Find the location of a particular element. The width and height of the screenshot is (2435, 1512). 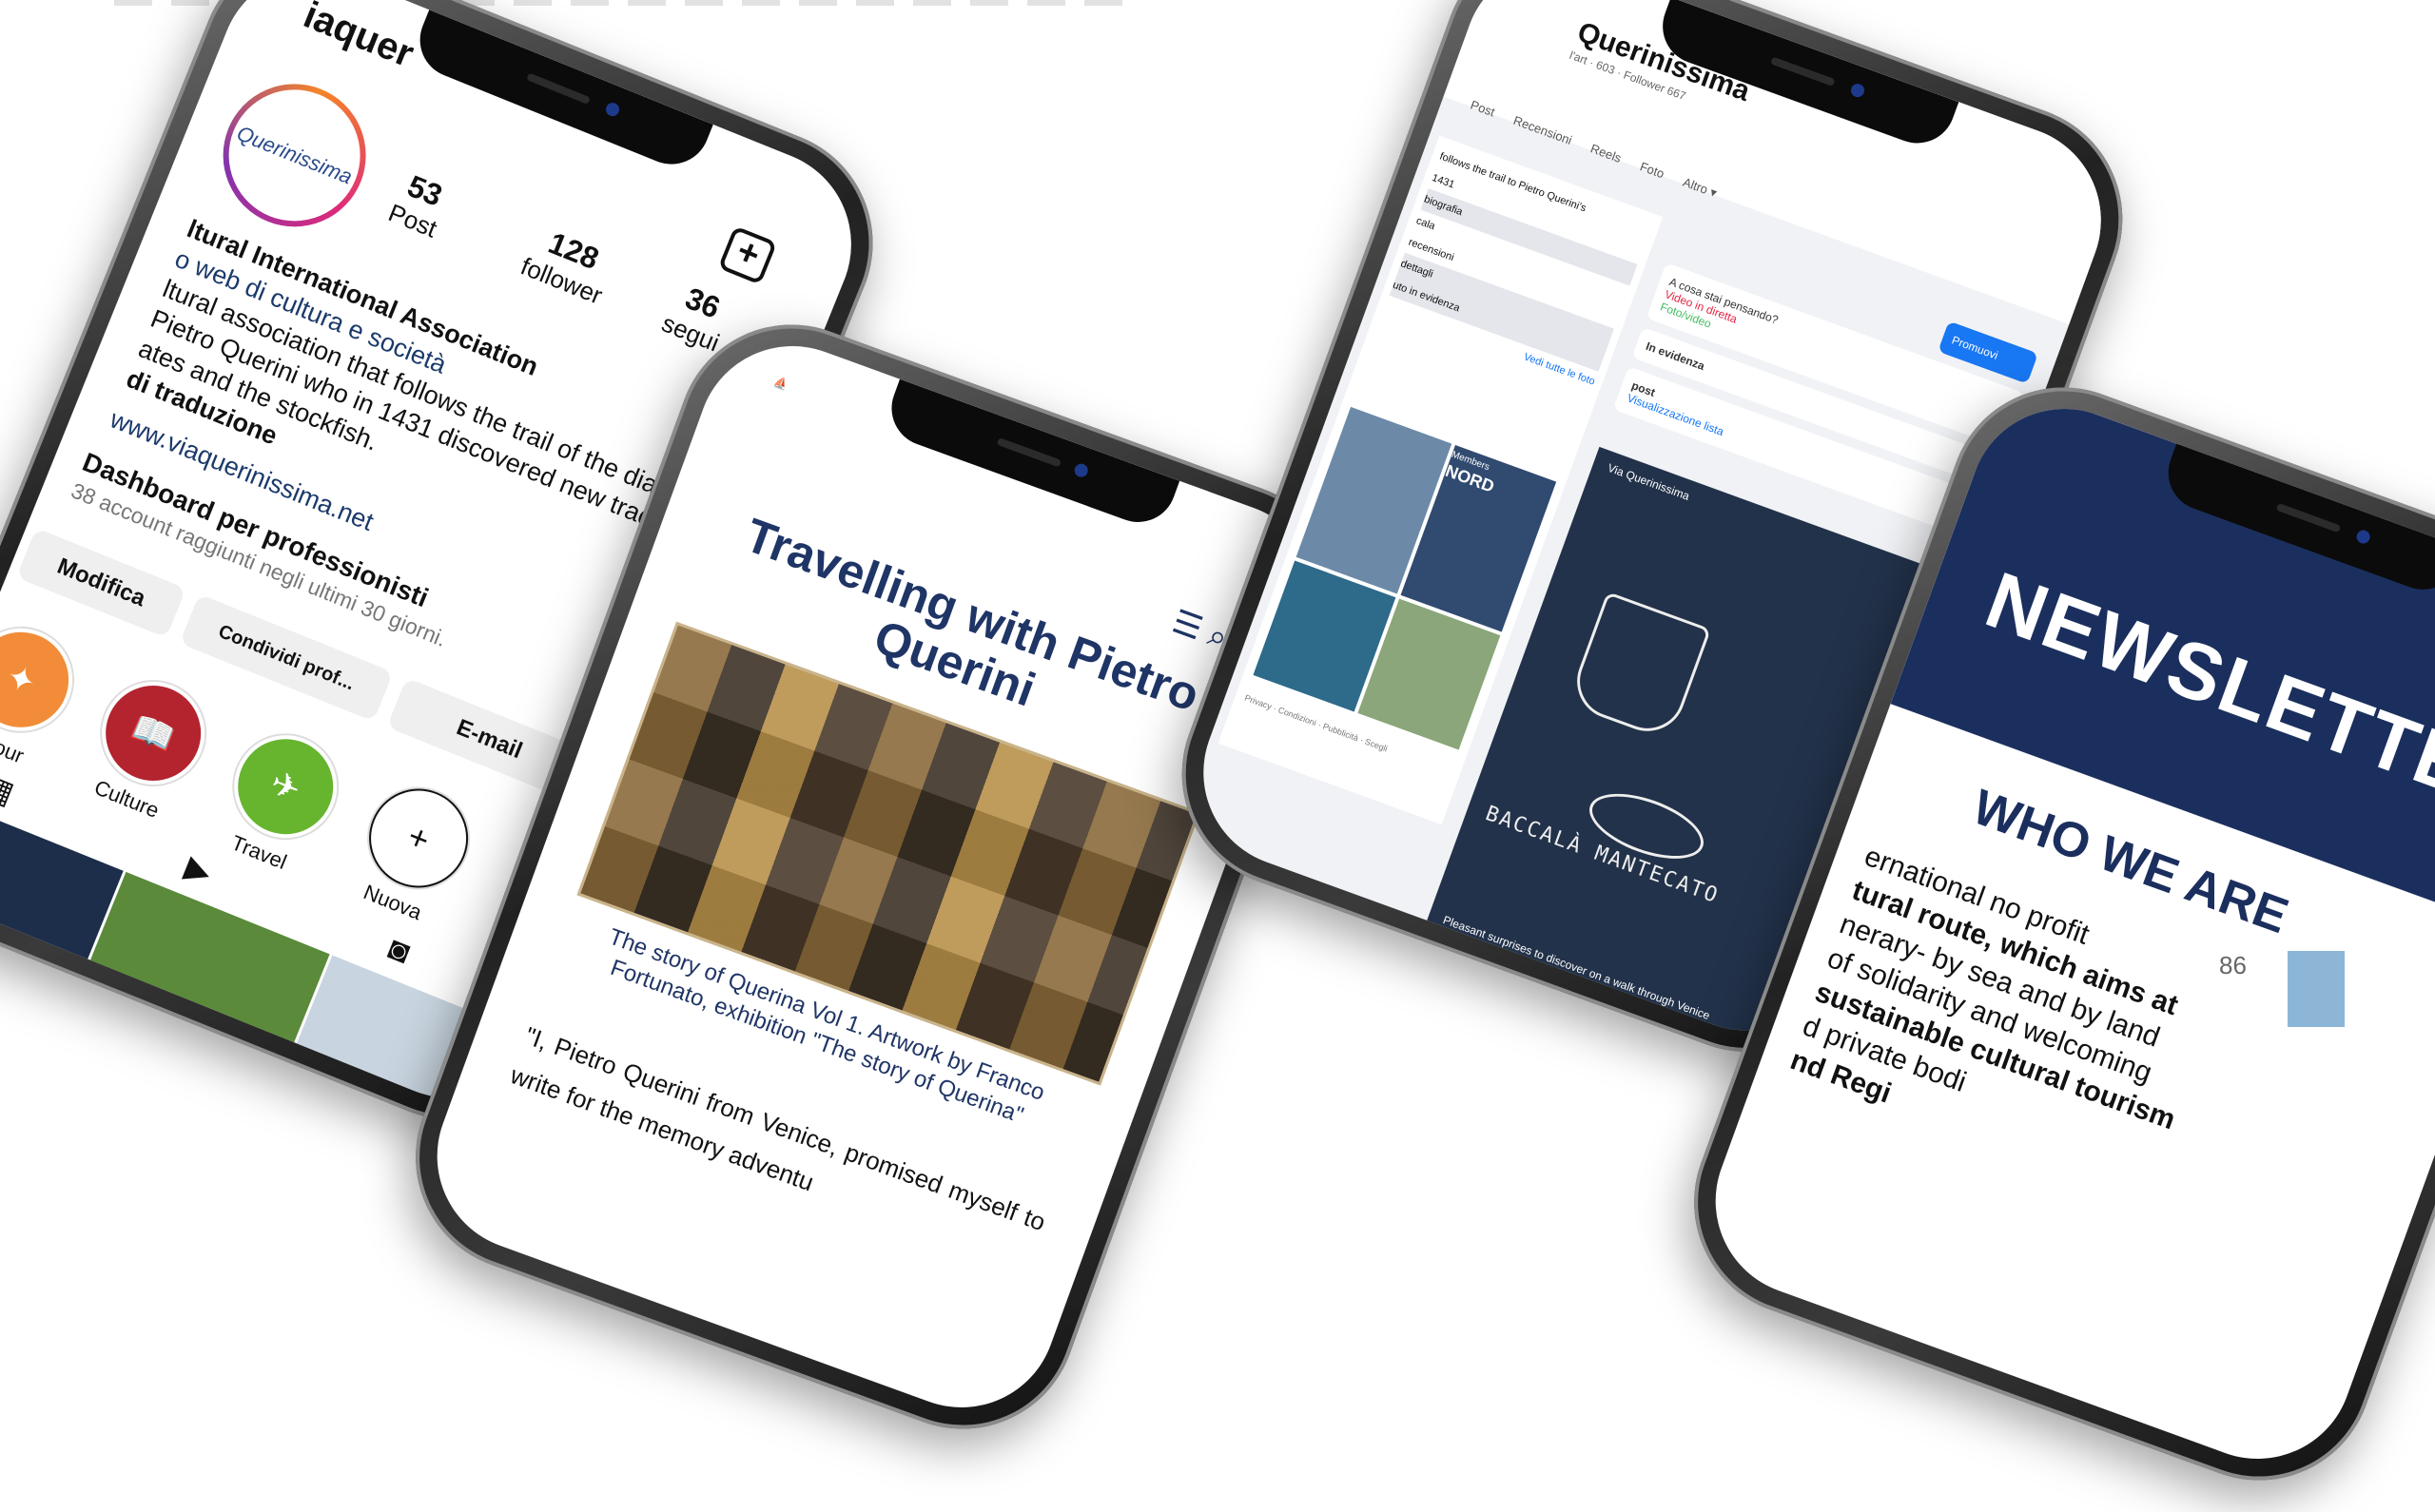

highlight-tour: ✦C Tour is located at coordinates (44, 694).